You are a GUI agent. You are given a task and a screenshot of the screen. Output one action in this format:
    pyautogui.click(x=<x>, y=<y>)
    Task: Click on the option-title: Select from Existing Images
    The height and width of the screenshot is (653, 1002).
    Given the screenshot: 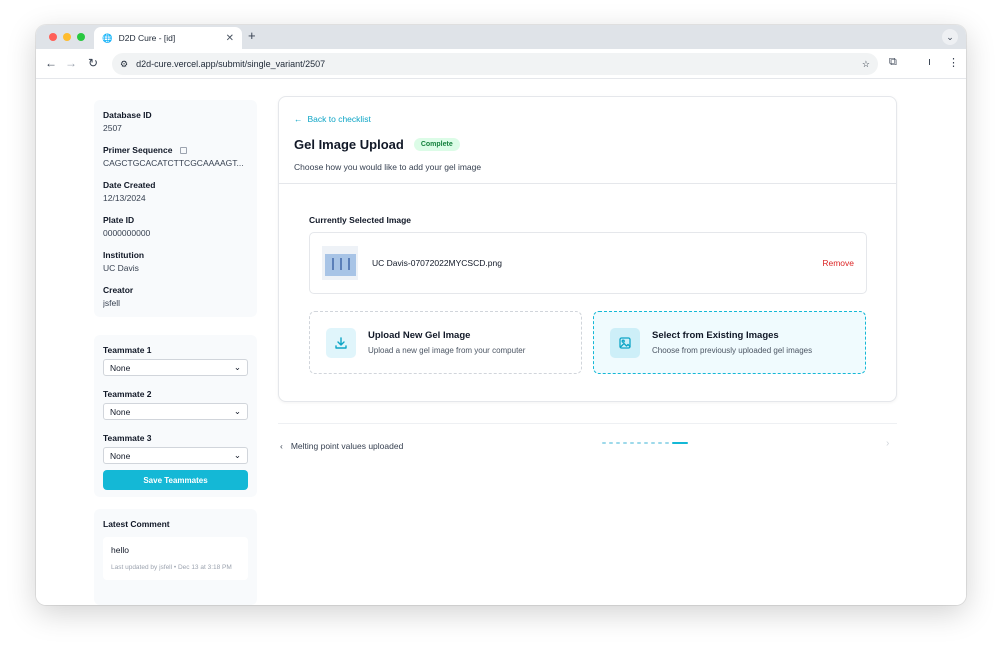 What is the action you would take?
    pyautogui.click(x=715, y=335)
    